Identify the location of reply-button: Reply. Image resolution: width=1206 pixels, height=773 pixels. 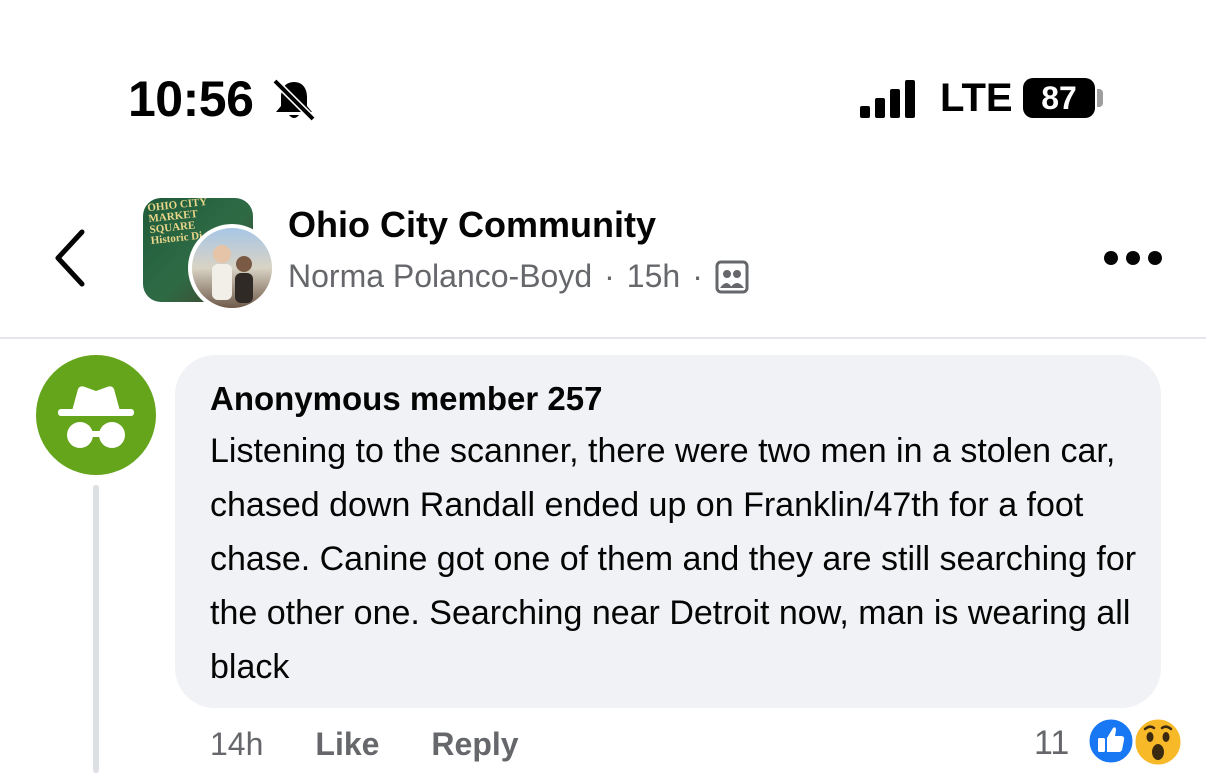
(474, 744).